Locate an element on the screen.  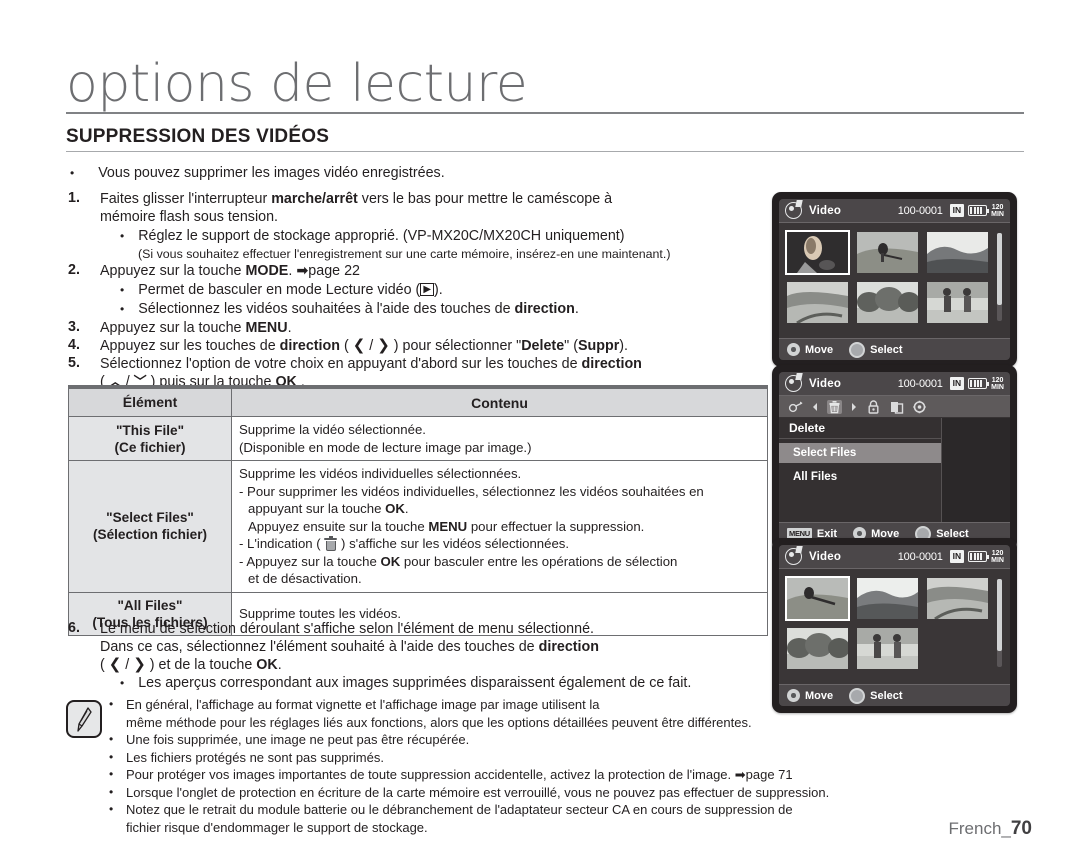
page-footer: French_70 is located at coordinates (990, 829).